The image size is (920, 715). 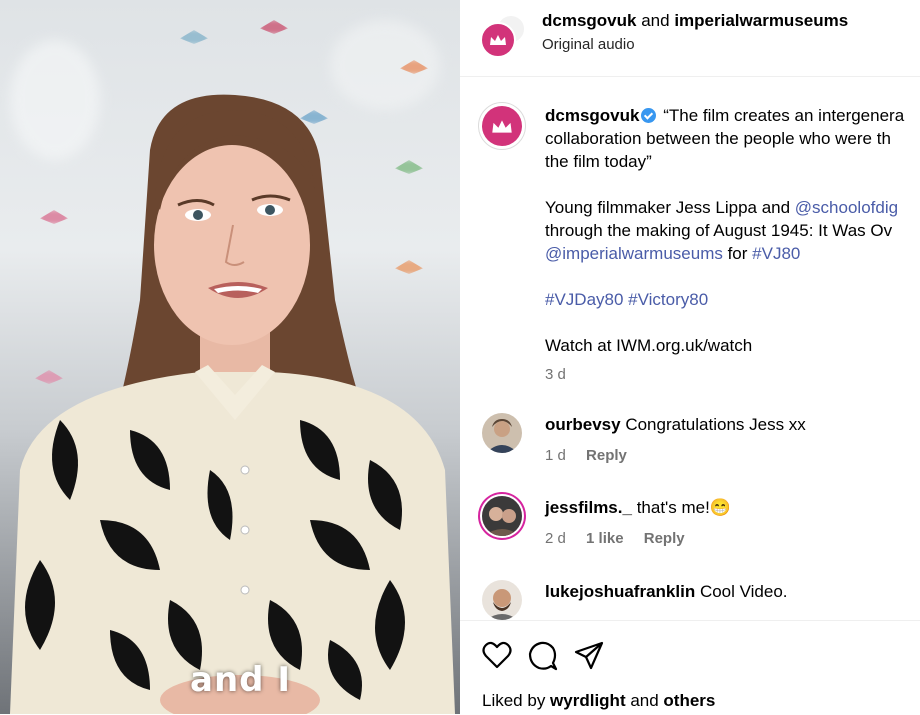 I want to click on watch-line: Watch at IWM.org.uk/watch, so click(x=649, y=345).